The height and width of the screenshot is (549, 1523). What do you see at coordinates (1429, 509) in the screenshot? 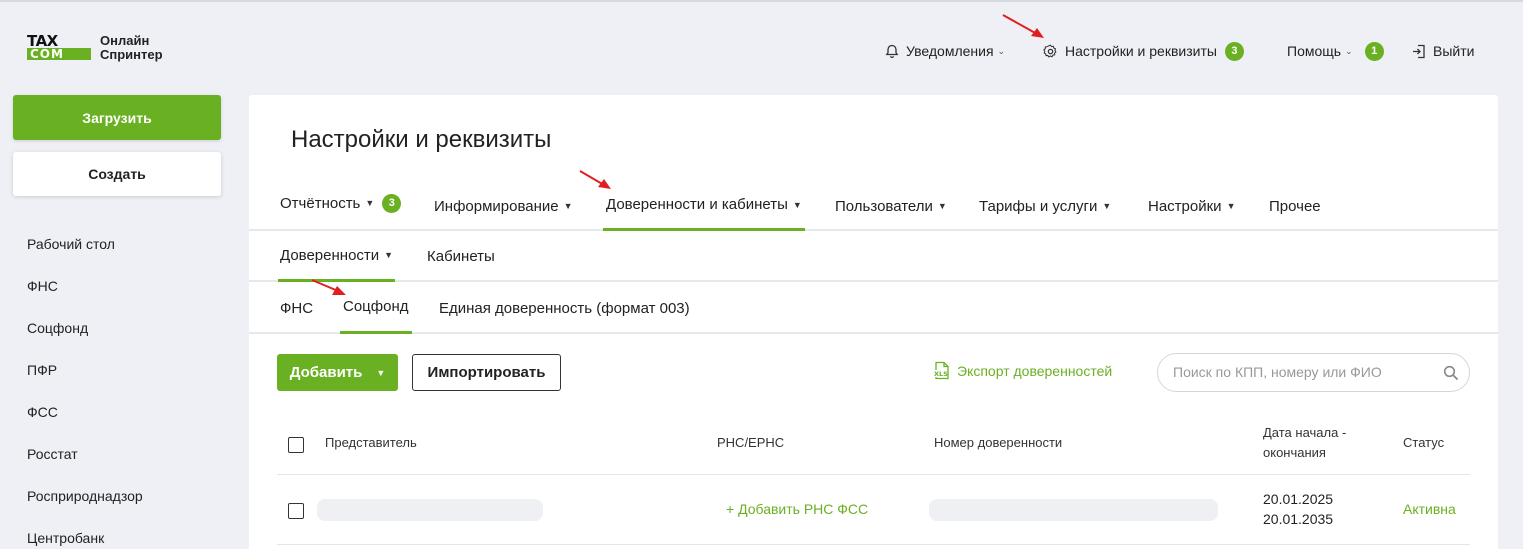
I see `row-status: Активна` at bounding box center [1429, 509].